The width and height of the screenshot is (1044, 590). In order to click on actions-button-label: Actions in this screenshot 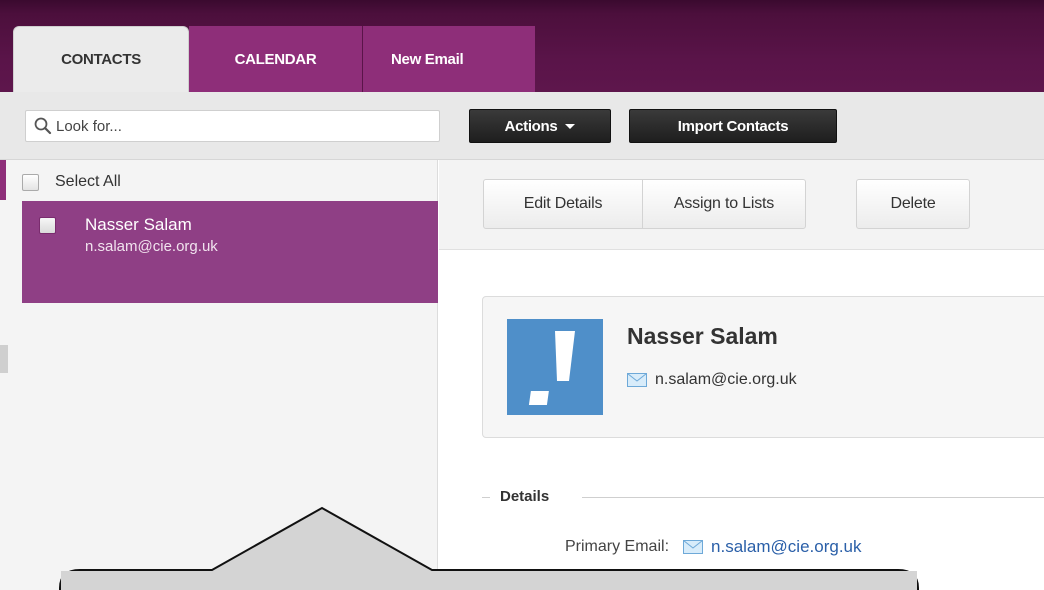, I will do `click(531, 126)`.